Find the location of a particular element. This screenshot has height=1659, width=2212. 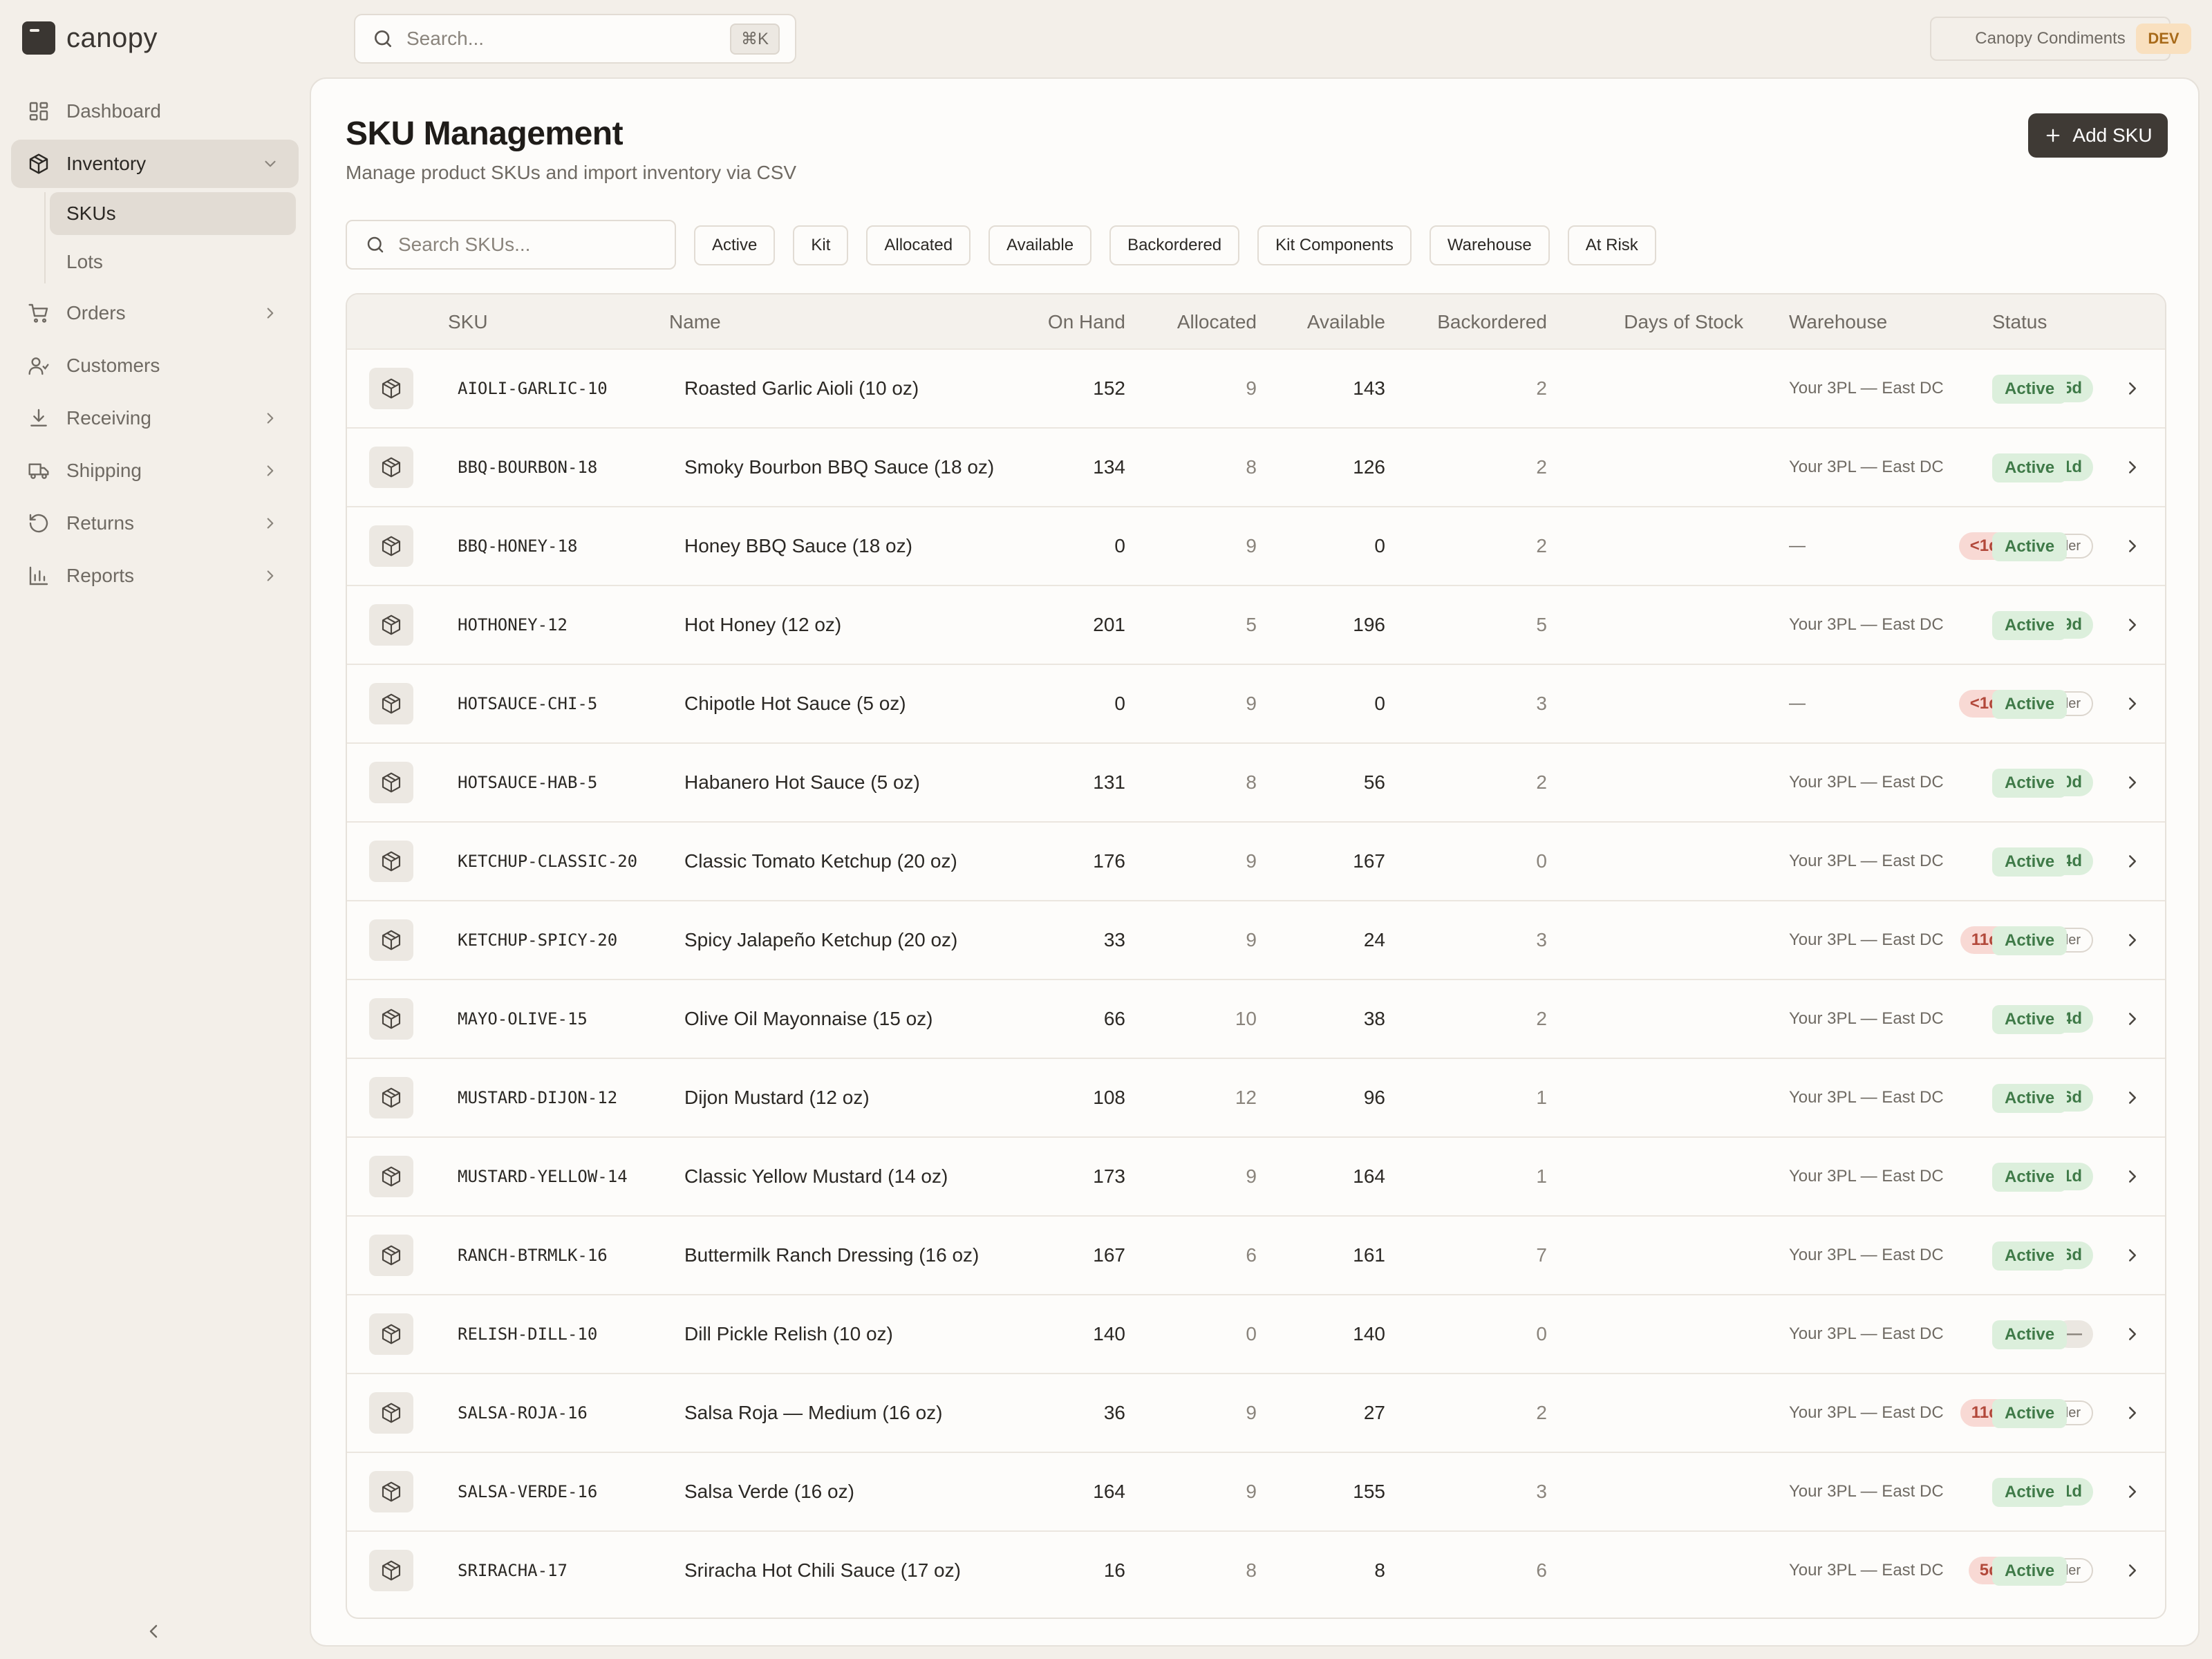

search-icon is located at coordinates (383, 39).